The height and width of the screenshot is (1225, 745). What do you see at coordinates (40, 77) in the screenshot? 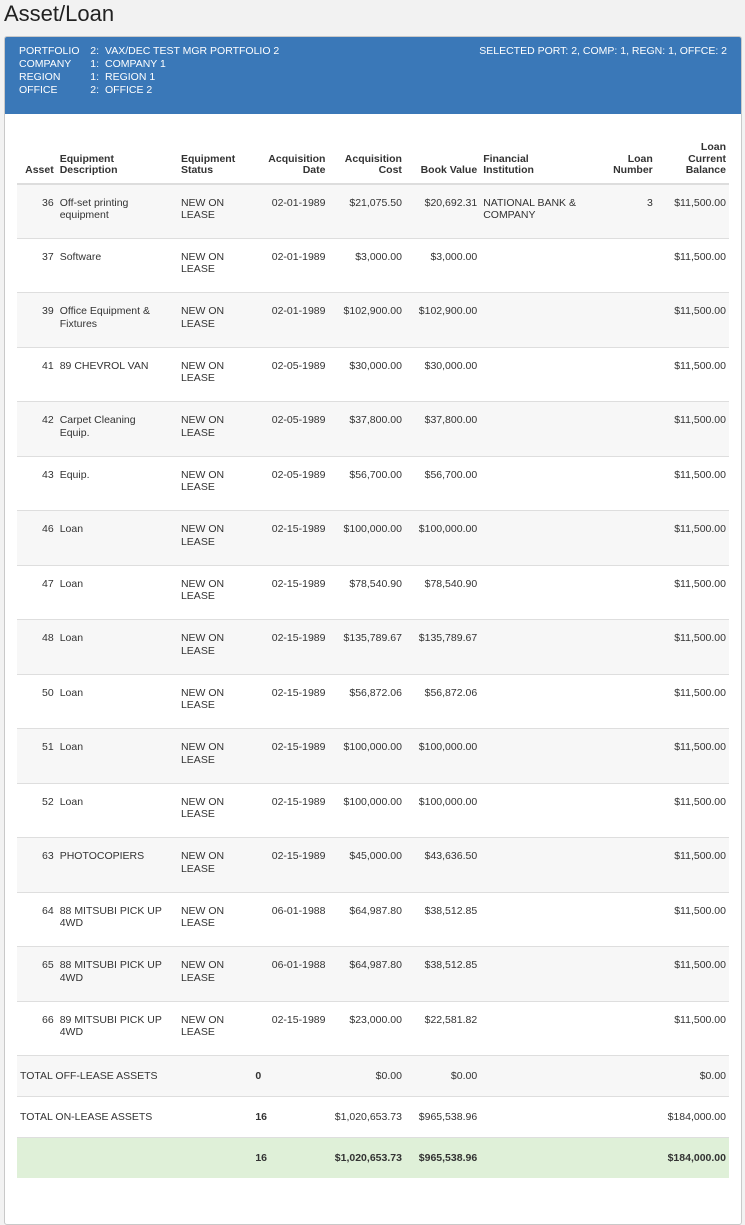
I see `header-label: REGION` at bounding box center [40, 77].